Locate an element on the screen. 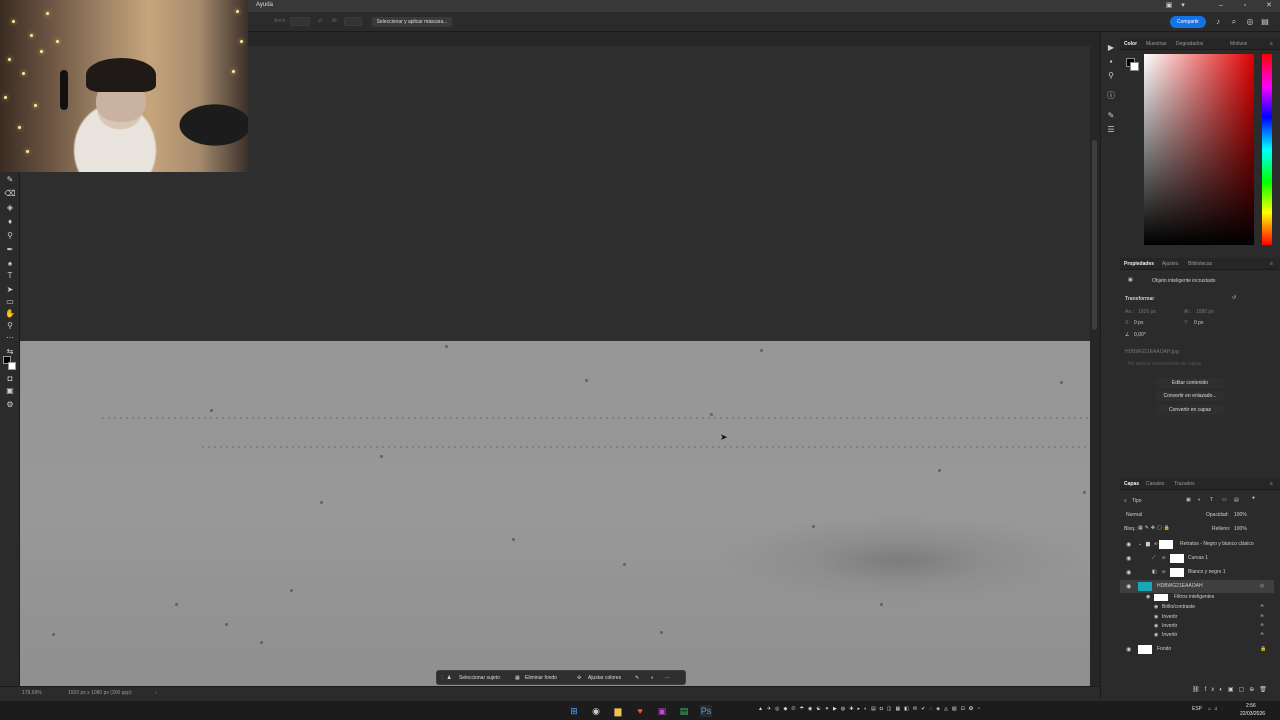 The width and height of the screenshot is (1280, 720). reset-transform-icon: ↺ is located at coordinates (1234, 298).